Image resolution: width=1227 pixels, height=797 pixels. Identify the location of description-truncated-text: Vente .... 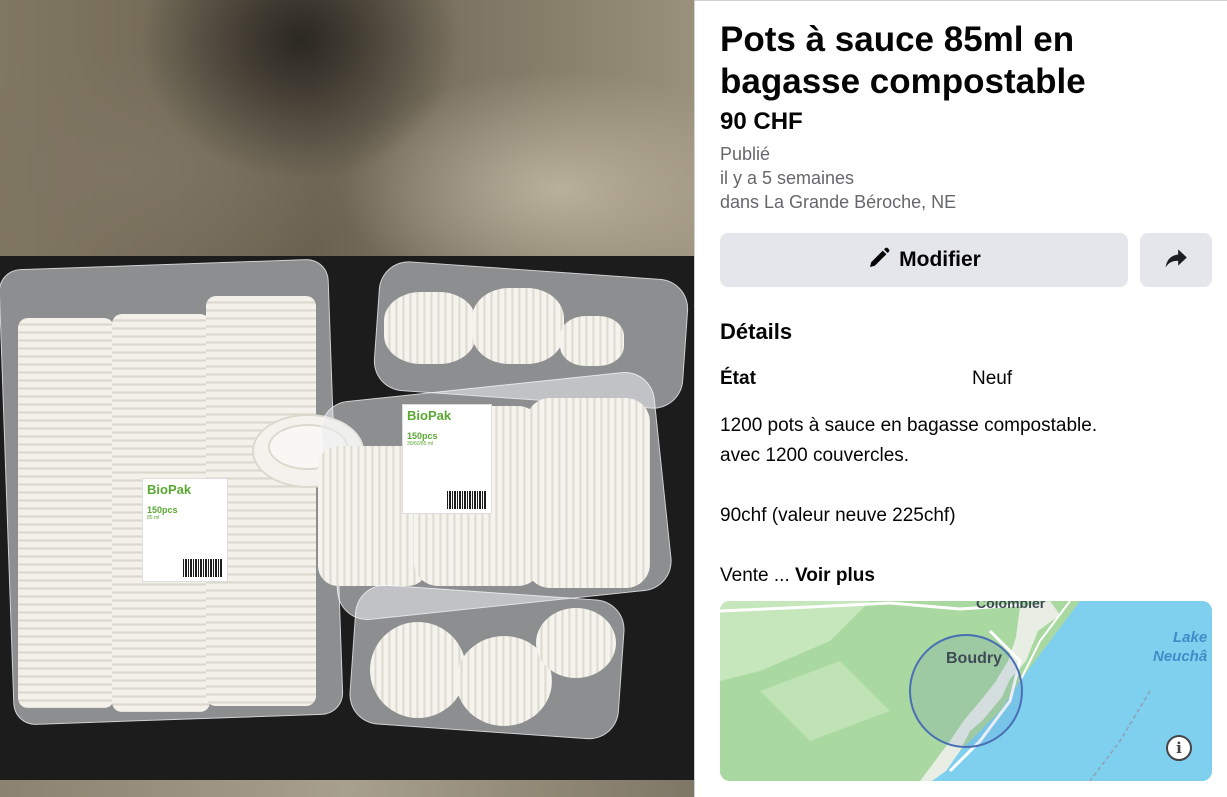
(755, 575).